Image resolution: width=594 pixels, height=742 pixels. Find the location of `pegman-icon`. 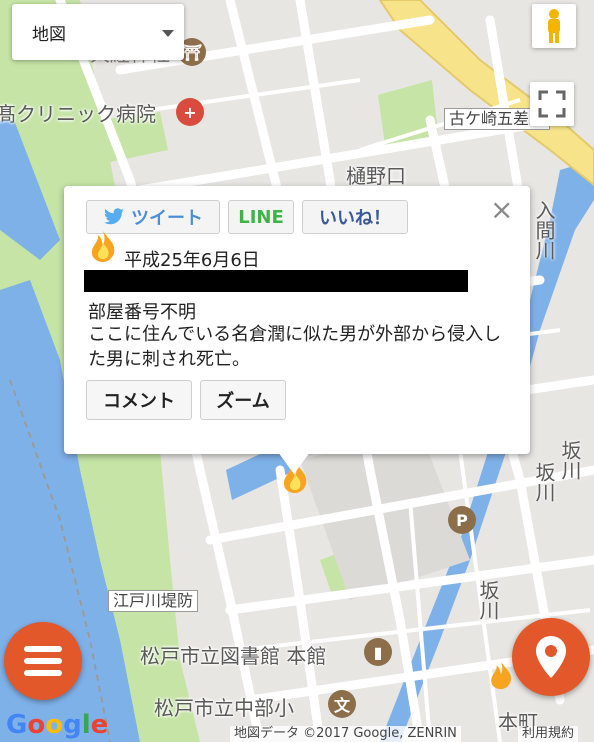

pegman-icon is located at coordinates (554, 26).